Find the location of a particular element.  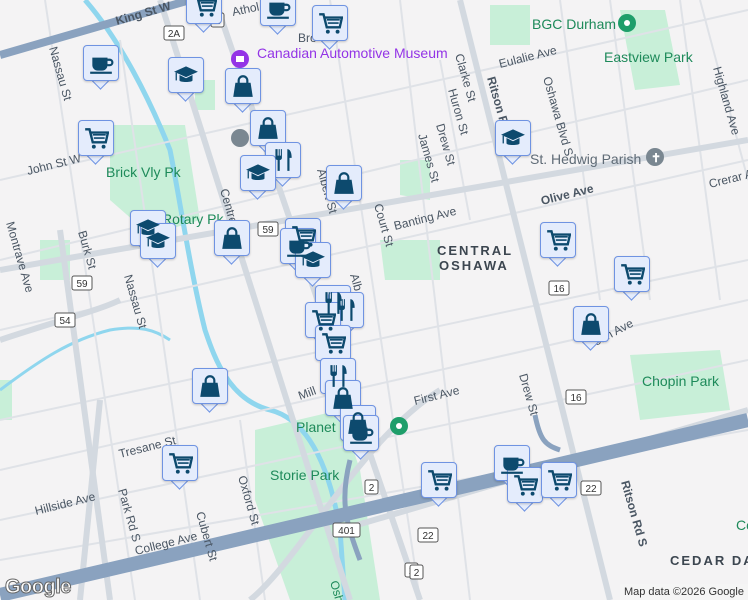

landmark-icon is located at coordinates (240, 138).